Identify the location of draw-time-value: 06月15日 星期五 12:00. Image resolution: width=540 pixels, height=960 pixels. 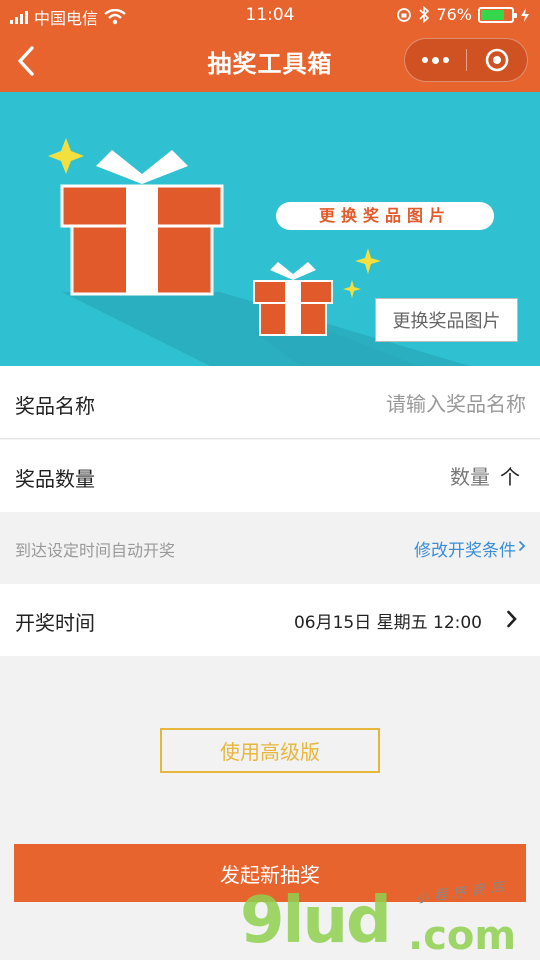
(388, 620).